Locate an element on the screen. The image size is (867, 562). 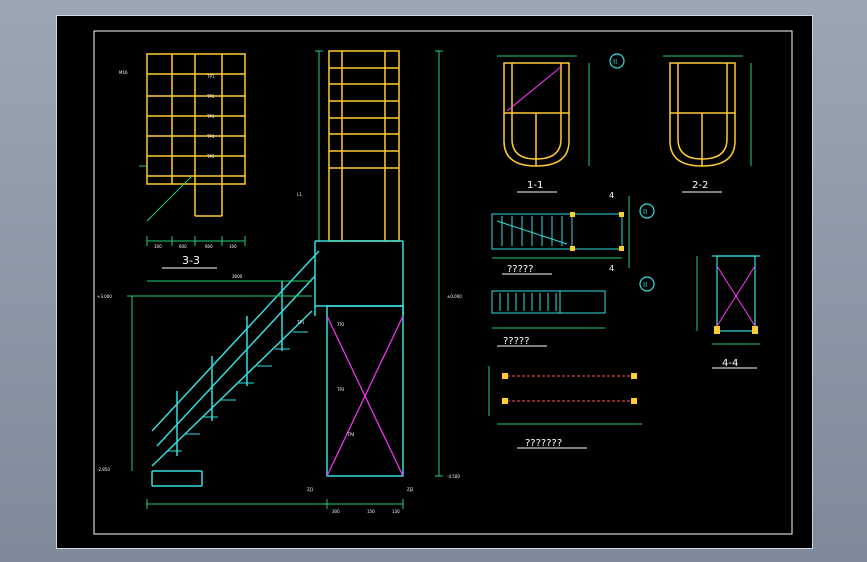
section-2-2-dims is located at coordinates (707, 110).